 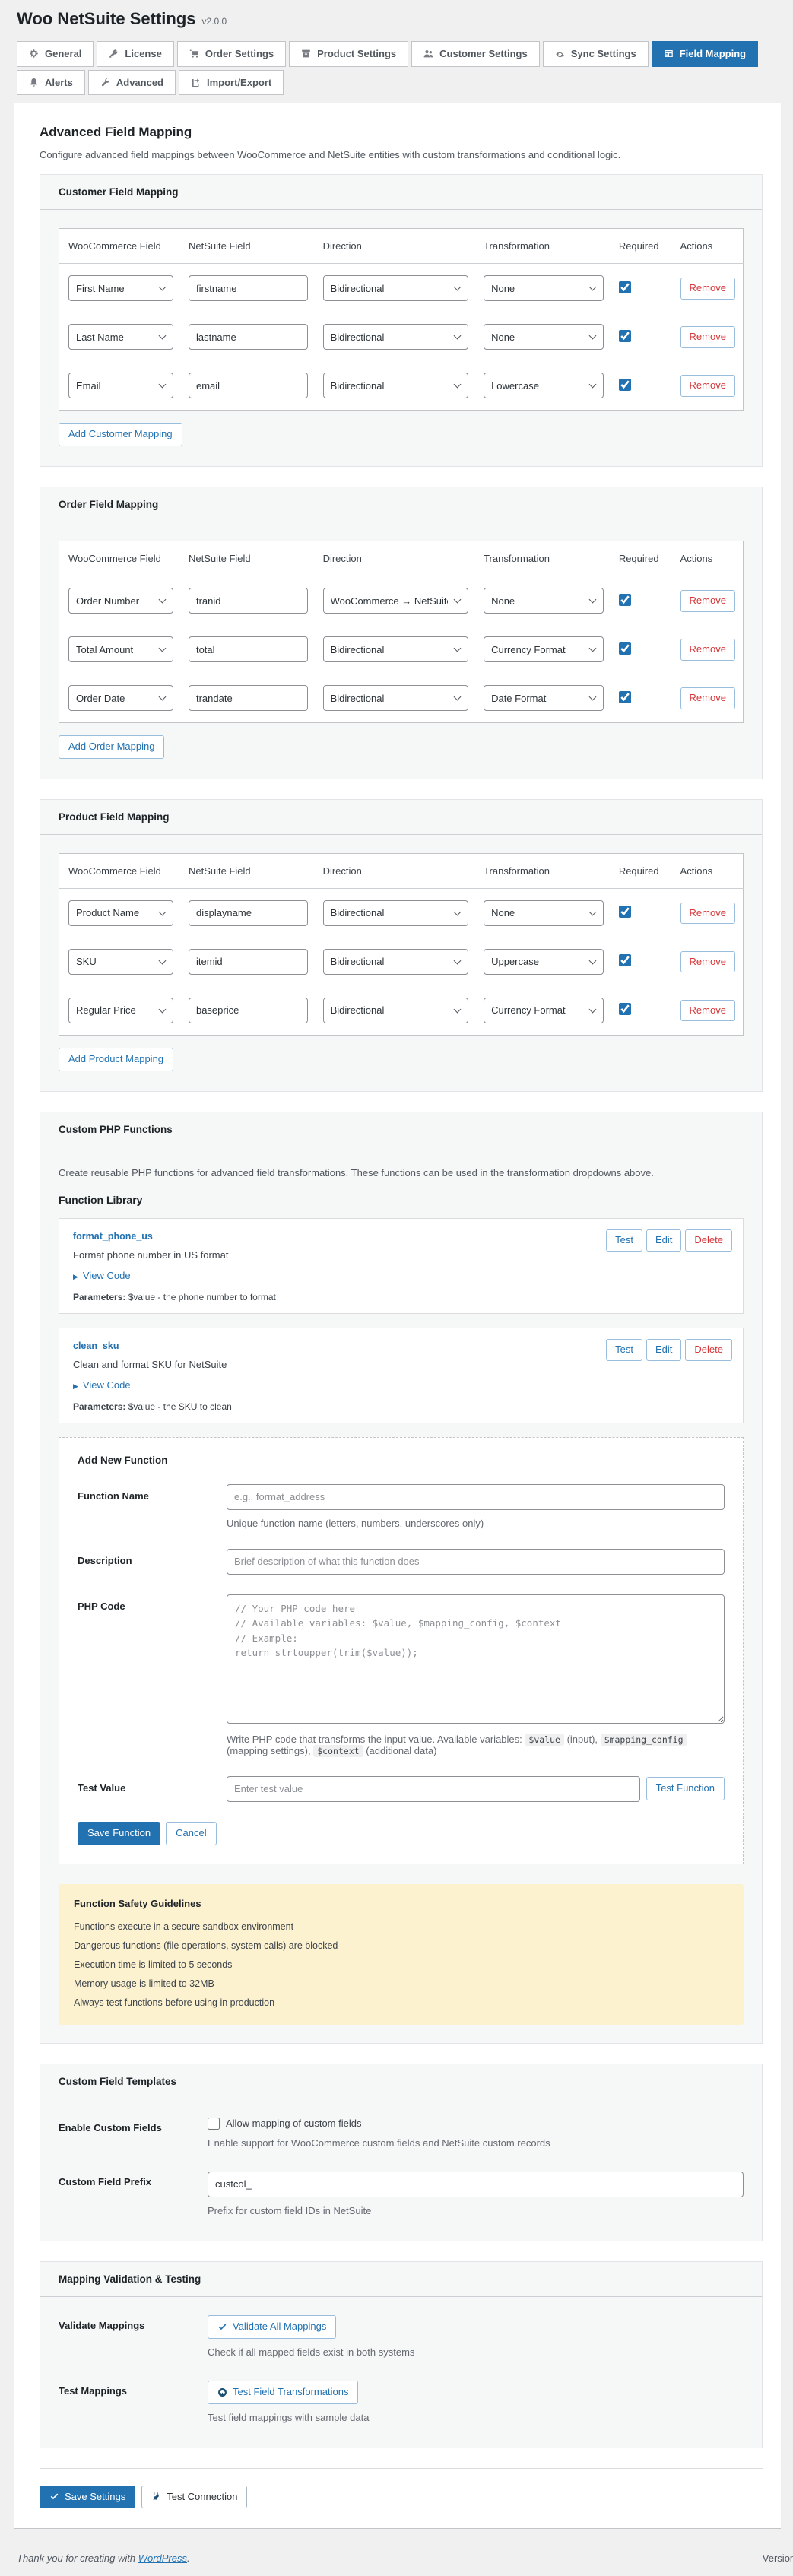 I want to click on tab-import-export: Import/Export, so click(x=231, y=83).